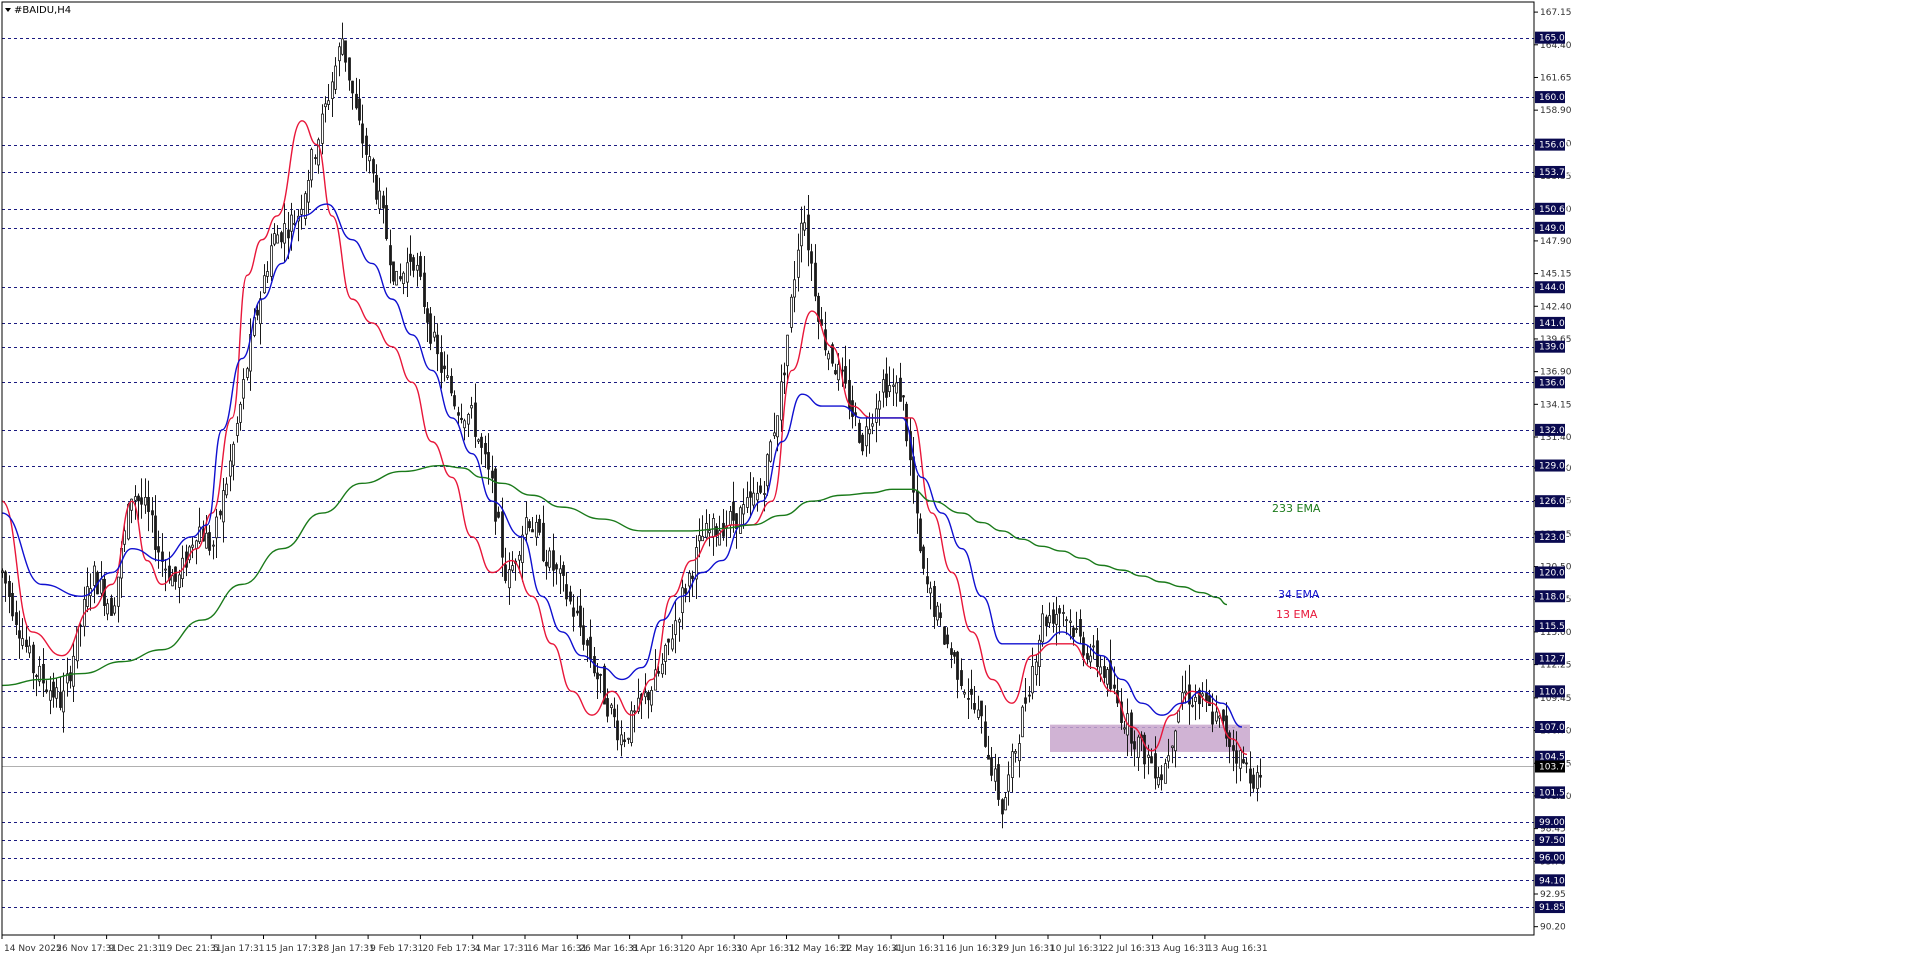  Describe the element at coordinates (1555, 467) in the screenshot. I see `level-badge-label: 129.00` at that location.